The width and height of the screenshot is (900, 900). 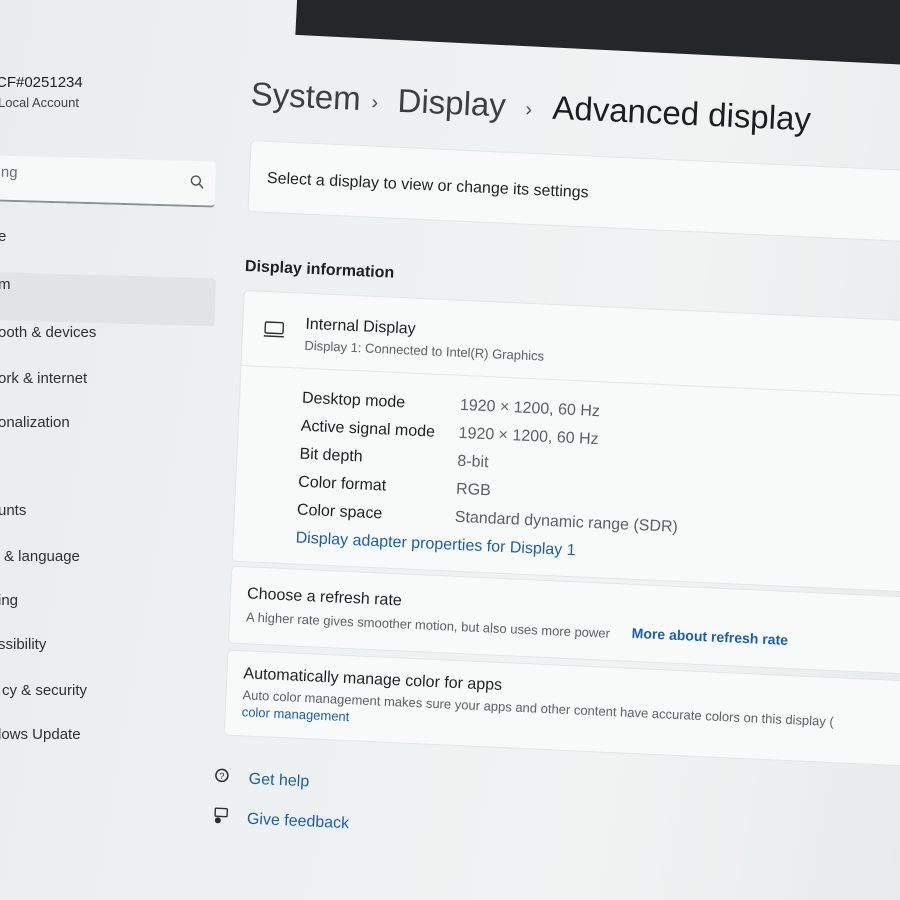 What do you see at coordinates (435, 545) in the screenshot?
I see `adapter-properties-link: Display adapter properties for Display 1` at bounding box center [435, 545].